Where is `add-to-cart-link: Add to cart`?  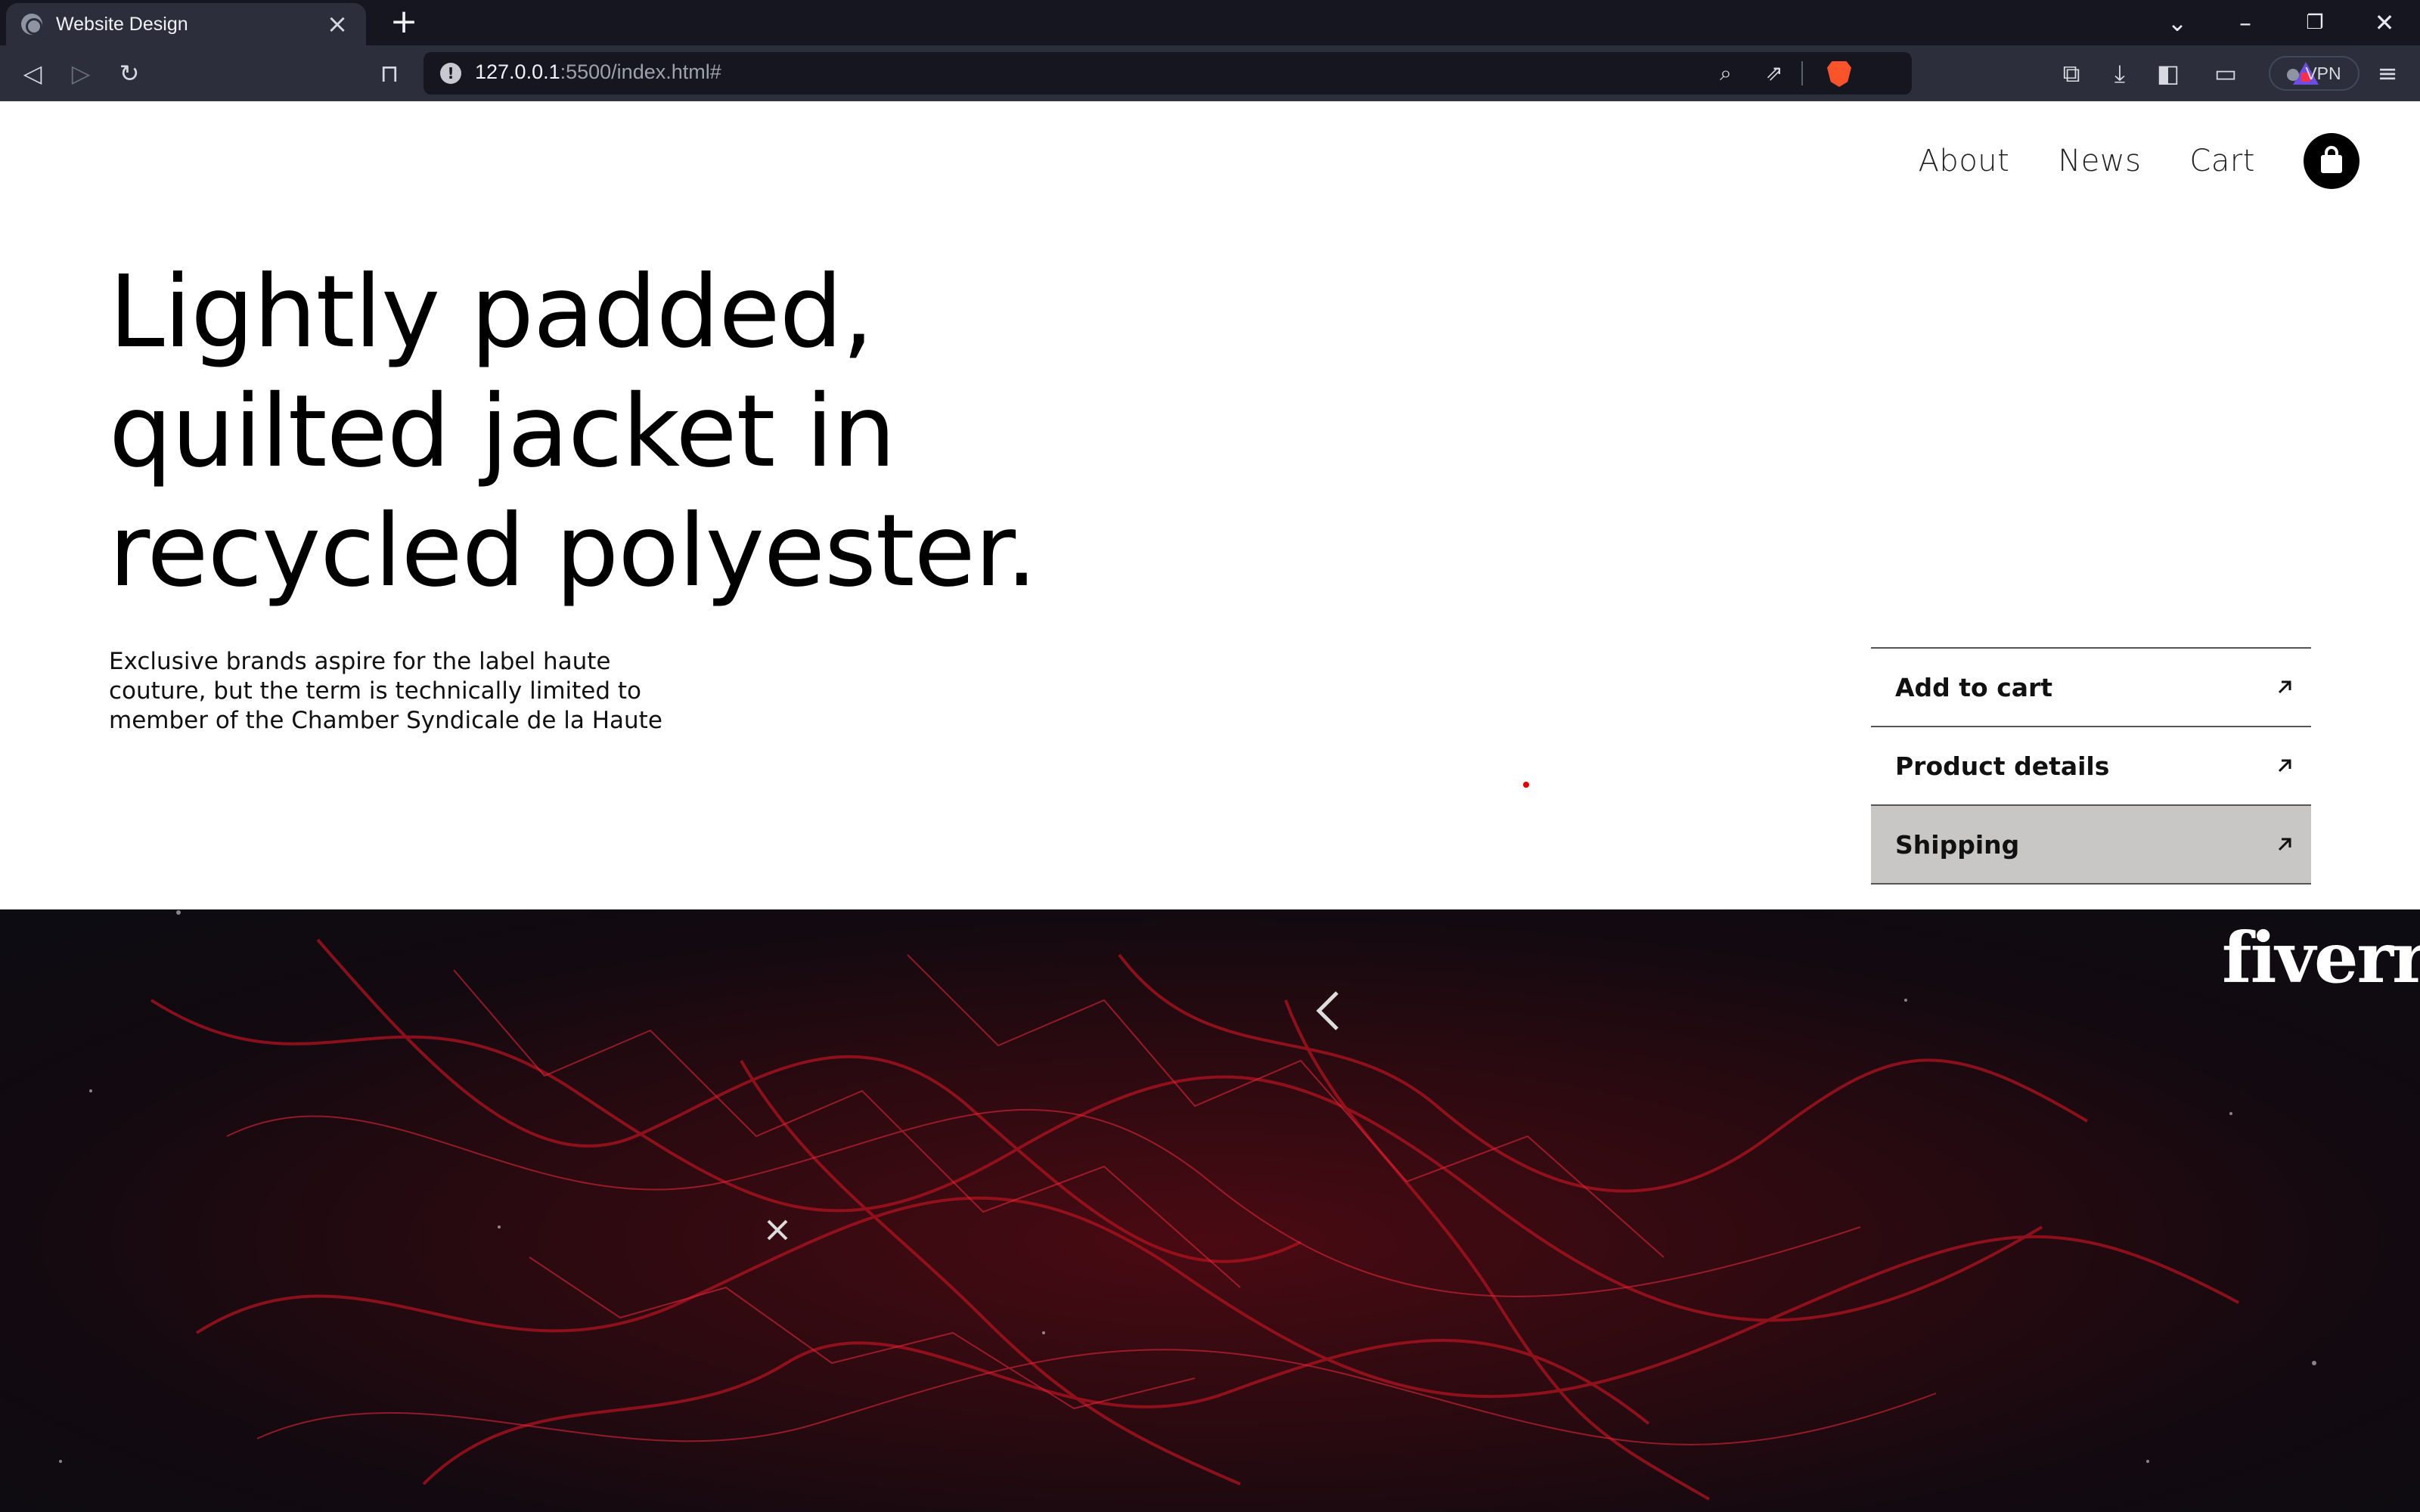
add-to-cart-link: Add to cart is located at coordinates (2091, 688).